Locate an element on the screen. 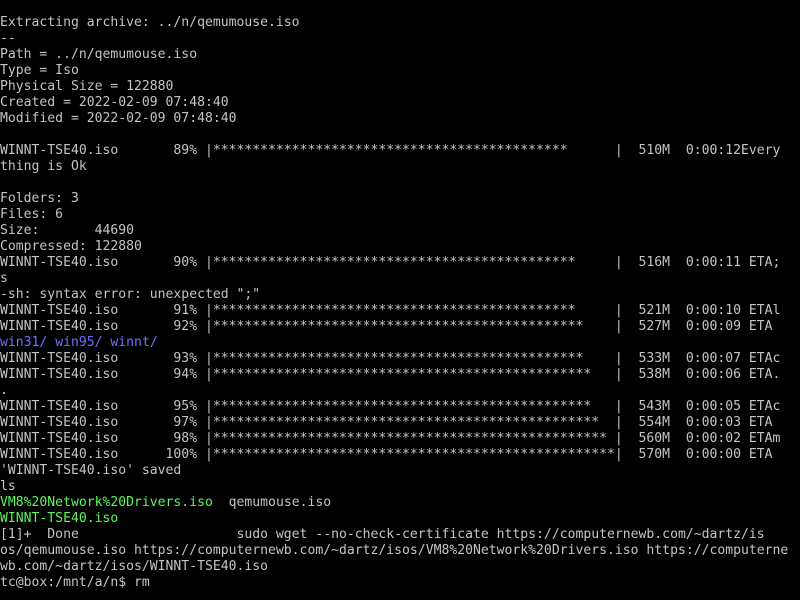 Image resolution: width=800 pixels, height=600 pixels. ls-output-line: WINNT-TSE40.iso is located at coordinates (400, 519).